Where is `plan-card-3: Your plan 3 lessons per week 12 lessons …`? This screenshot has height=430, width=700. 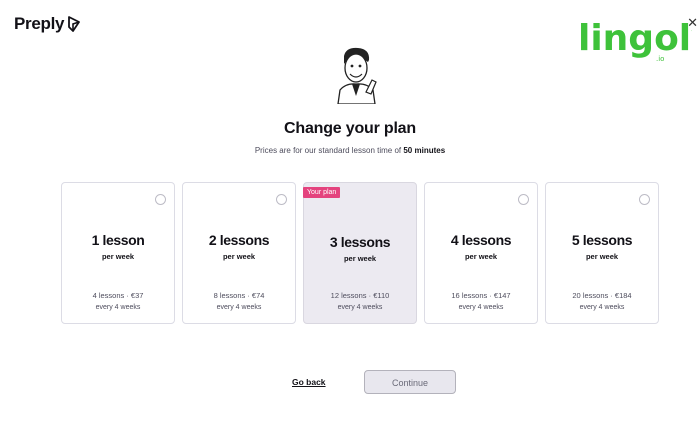 plan-card-3: Your plan 3 lessons per week 12 lessons … is located at coordinates (360, 253).